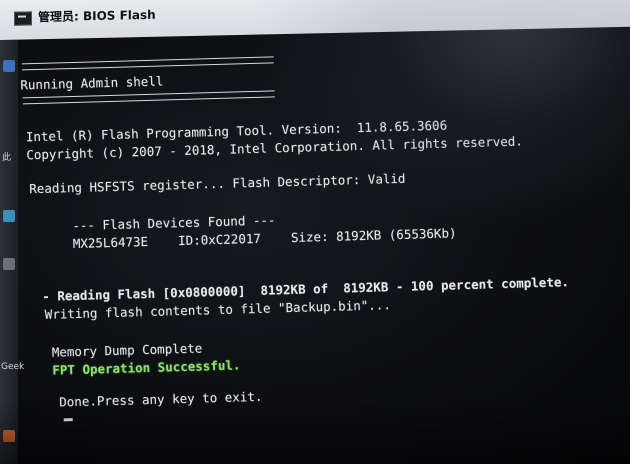 The image size is (630, 464). Describe the element at coordinates (92, 83) in the screenshot. I see `header-line: Running Admin shell` at that location.